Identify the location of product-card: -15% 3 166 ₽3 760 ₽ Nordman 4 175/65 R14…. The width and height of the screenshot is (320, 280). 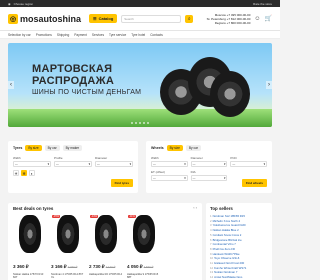
(68, 247).